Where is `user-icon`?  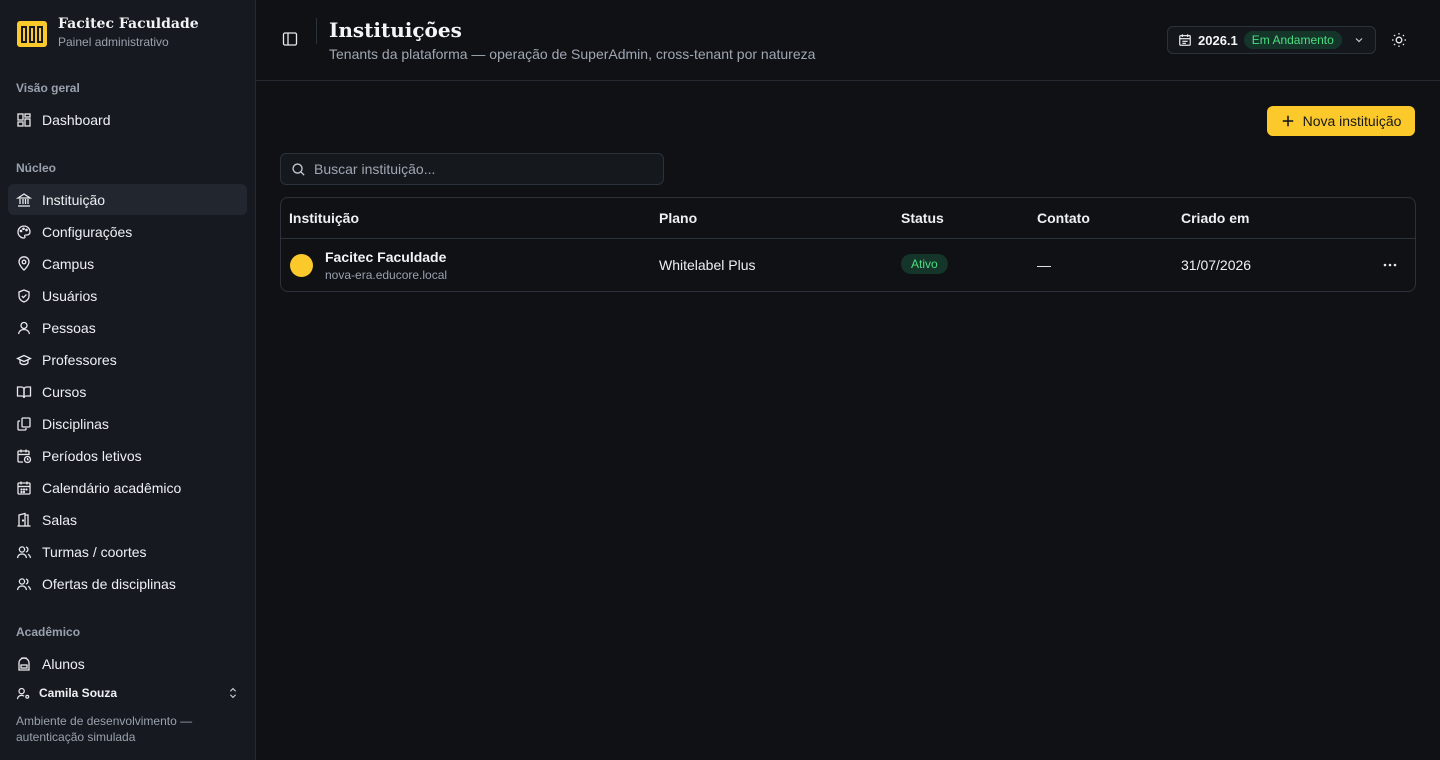 user-icon is located at coordinates (24, 327).